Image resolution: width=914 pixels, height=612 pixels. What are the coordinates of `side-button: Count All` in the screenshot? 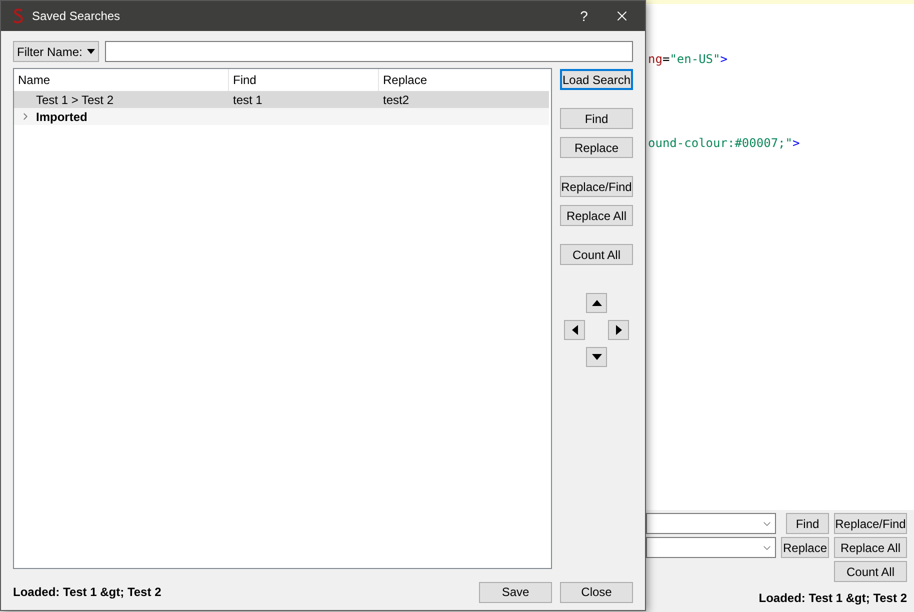 It's located at (596, 254).